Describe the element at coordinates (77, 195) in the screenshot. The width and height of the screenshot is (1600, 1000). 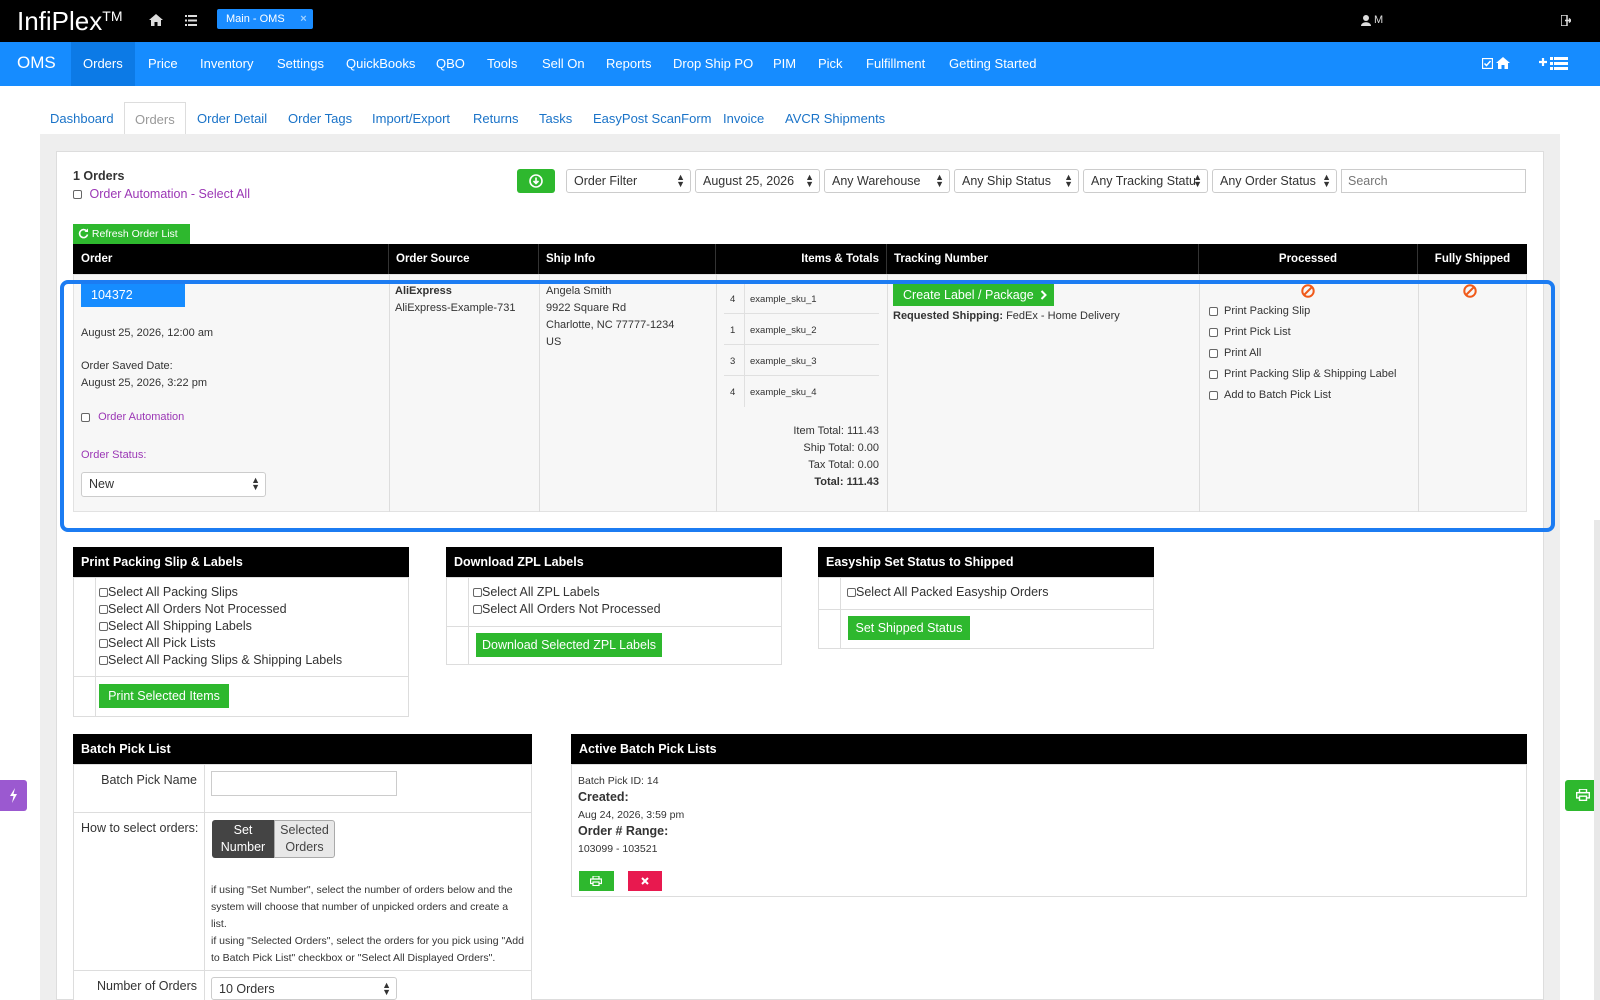
I see `automation-select-all-checkbox` at that location.